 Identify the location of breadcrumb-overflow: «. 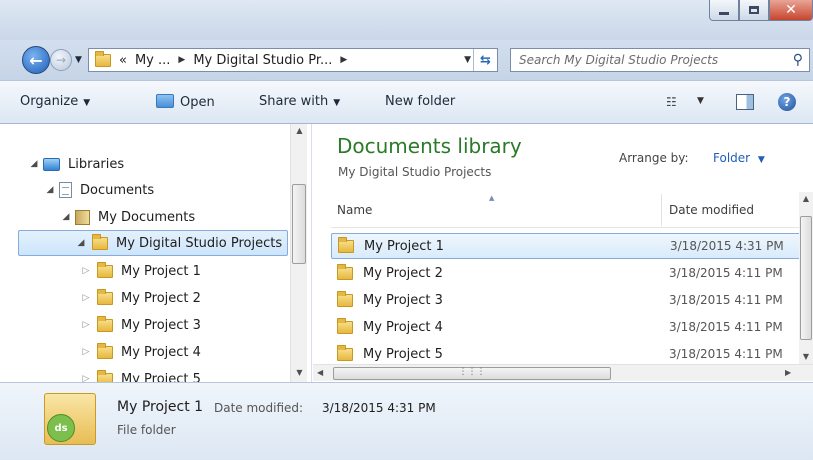
(123, 60).